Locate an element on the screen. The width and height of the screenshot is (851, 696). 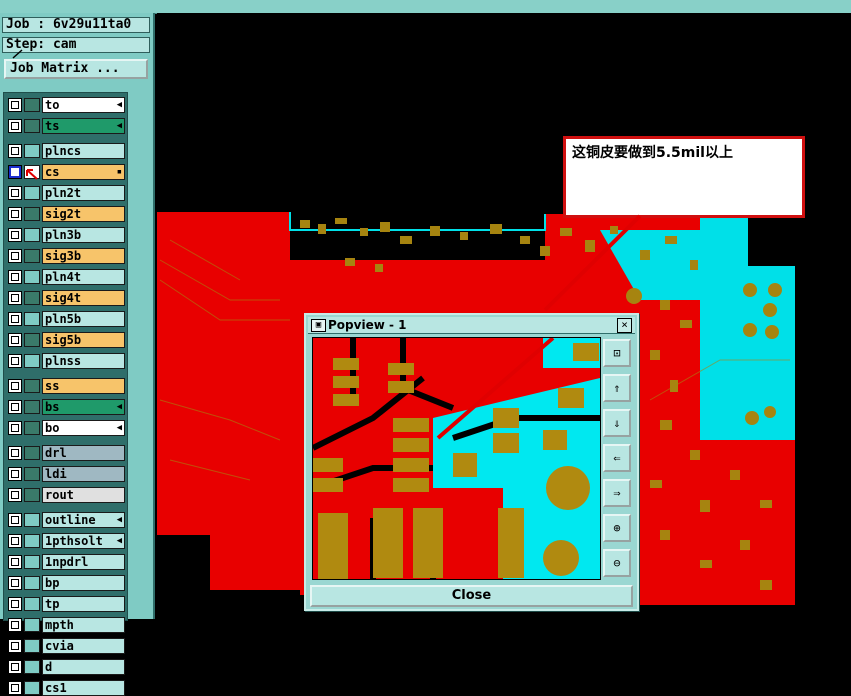
layer-name: plnss is located at coordinates (83, 361).